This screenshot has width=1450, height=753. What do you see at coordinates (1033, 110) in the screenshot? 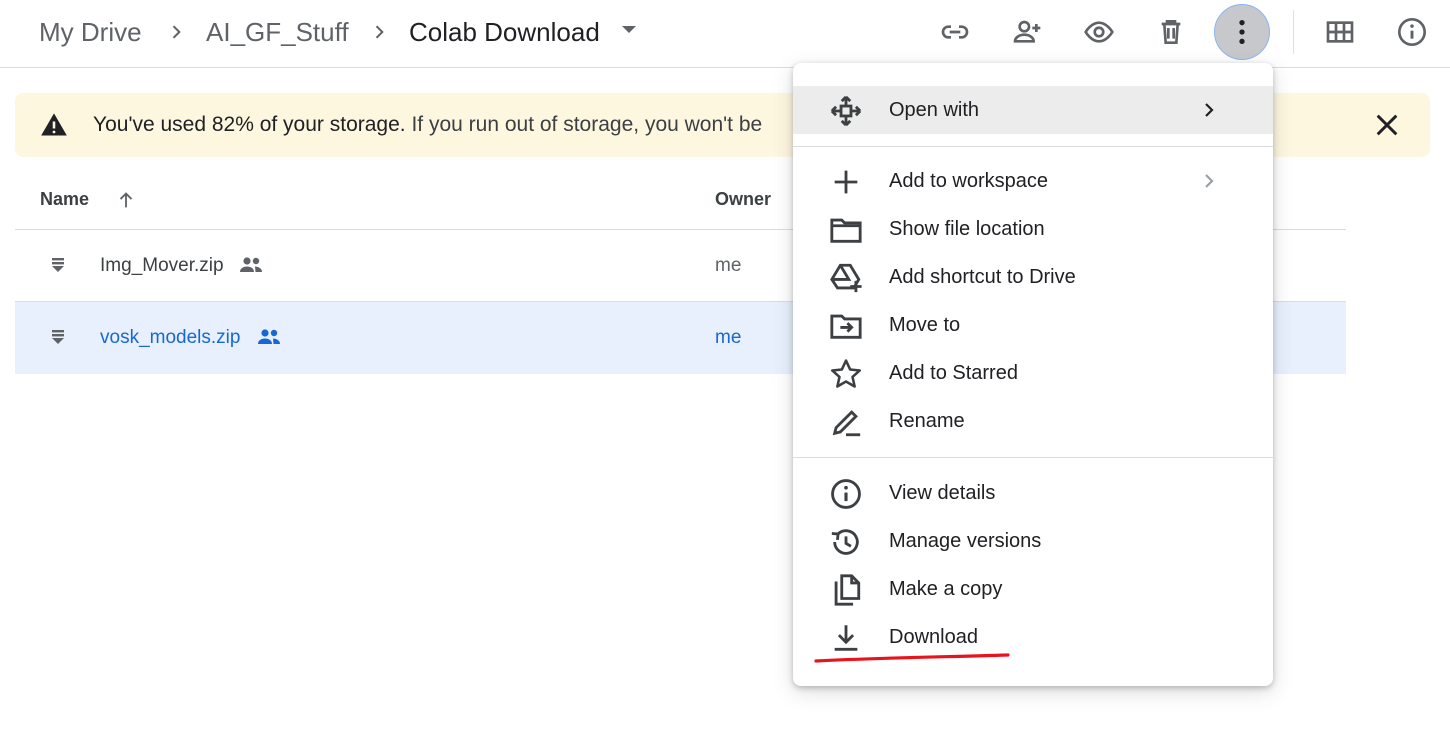
I see `menu-item-open-with: Open with` at bounding box center [1033, 110].